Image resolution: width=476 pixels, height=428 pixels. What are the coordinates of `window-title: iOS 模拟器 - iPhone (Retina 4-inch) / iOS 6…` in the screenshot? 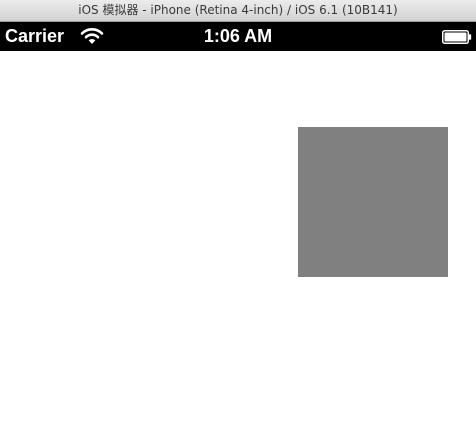 It's located at (238, 10).